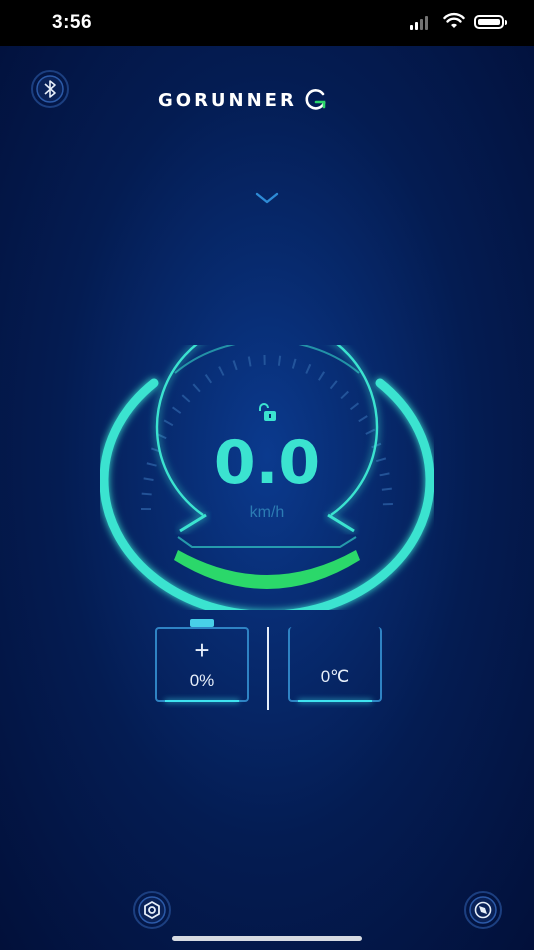  Describe the element at coordinates (419, 23) in the screenshot. I see `cellular-signal-icon` at that location.